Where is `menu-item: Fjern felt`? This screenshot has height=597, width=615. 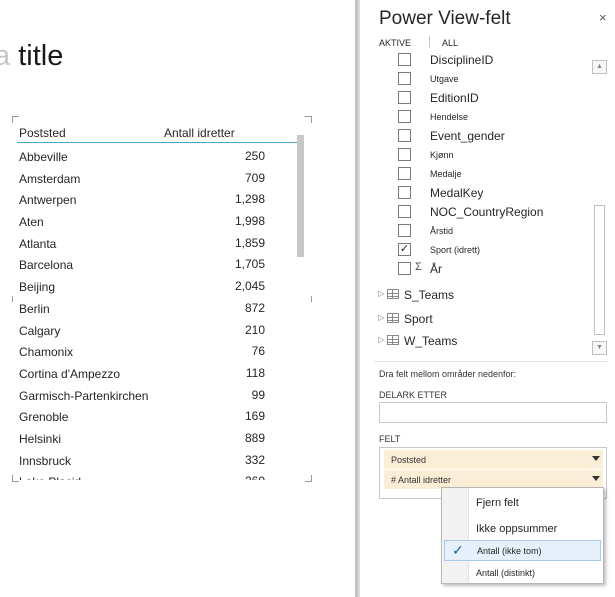
menu-item: Fjern felt is located at coordinates (522, 503).